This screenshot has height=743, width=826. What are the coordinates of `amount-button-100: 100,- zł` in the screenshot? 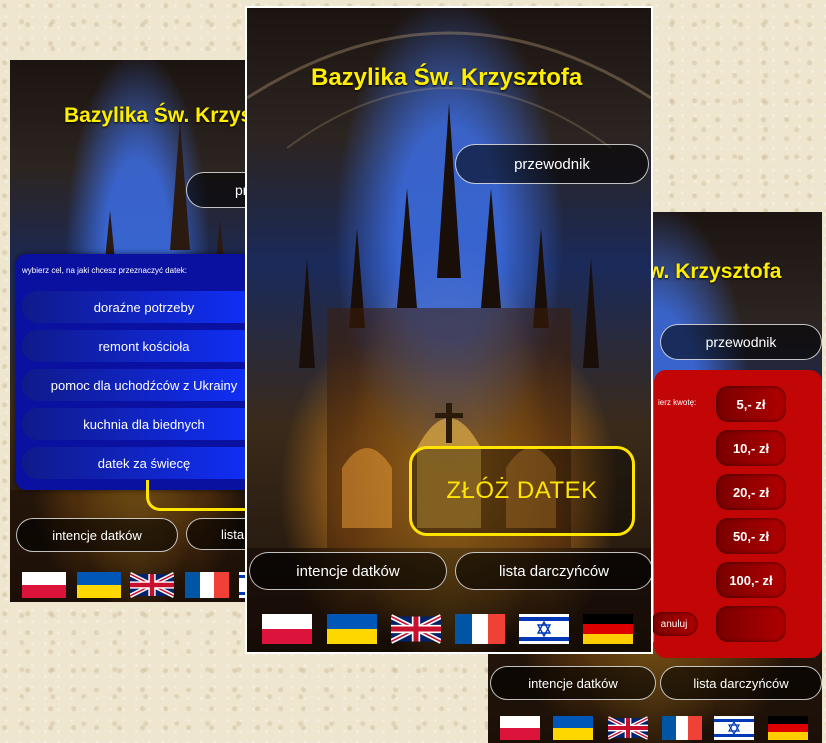 It's located at (751, 580).